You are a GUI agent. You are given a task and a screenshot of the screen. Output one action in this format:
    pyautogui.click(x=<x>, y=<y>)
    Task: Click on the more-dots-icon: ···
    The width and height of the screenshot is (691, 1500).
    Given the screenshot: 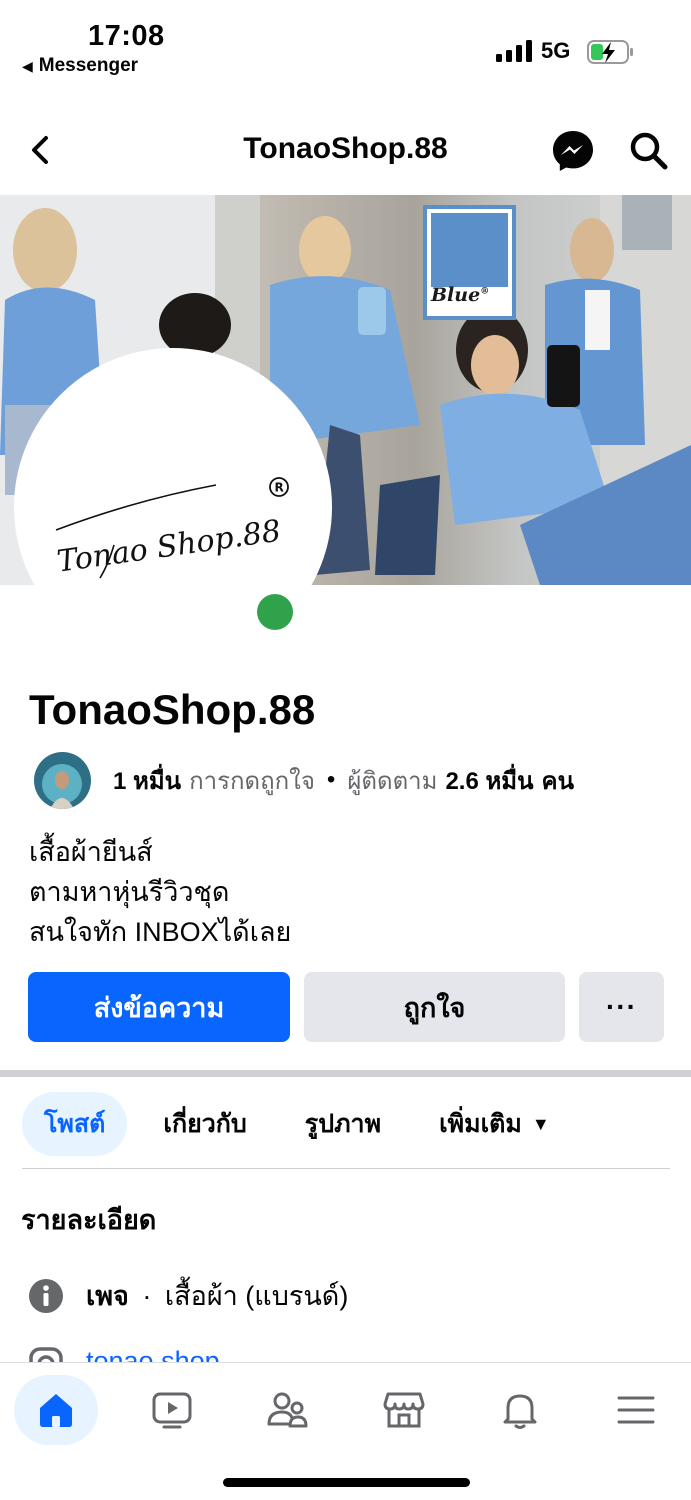 What is the action you would take?
    pyautogui.click(x=621, y=1006)
    